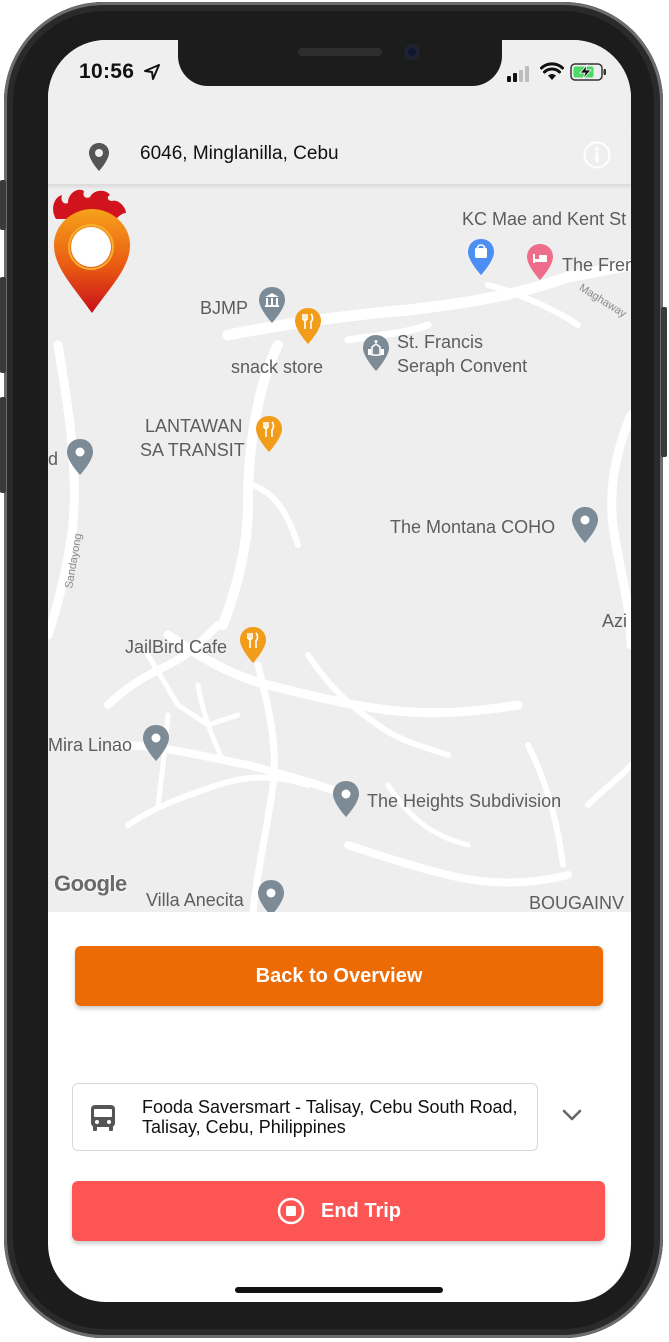  Describe the element at coordinates (272, 305) in the screenshot. I see `government-building-icon` at that location.